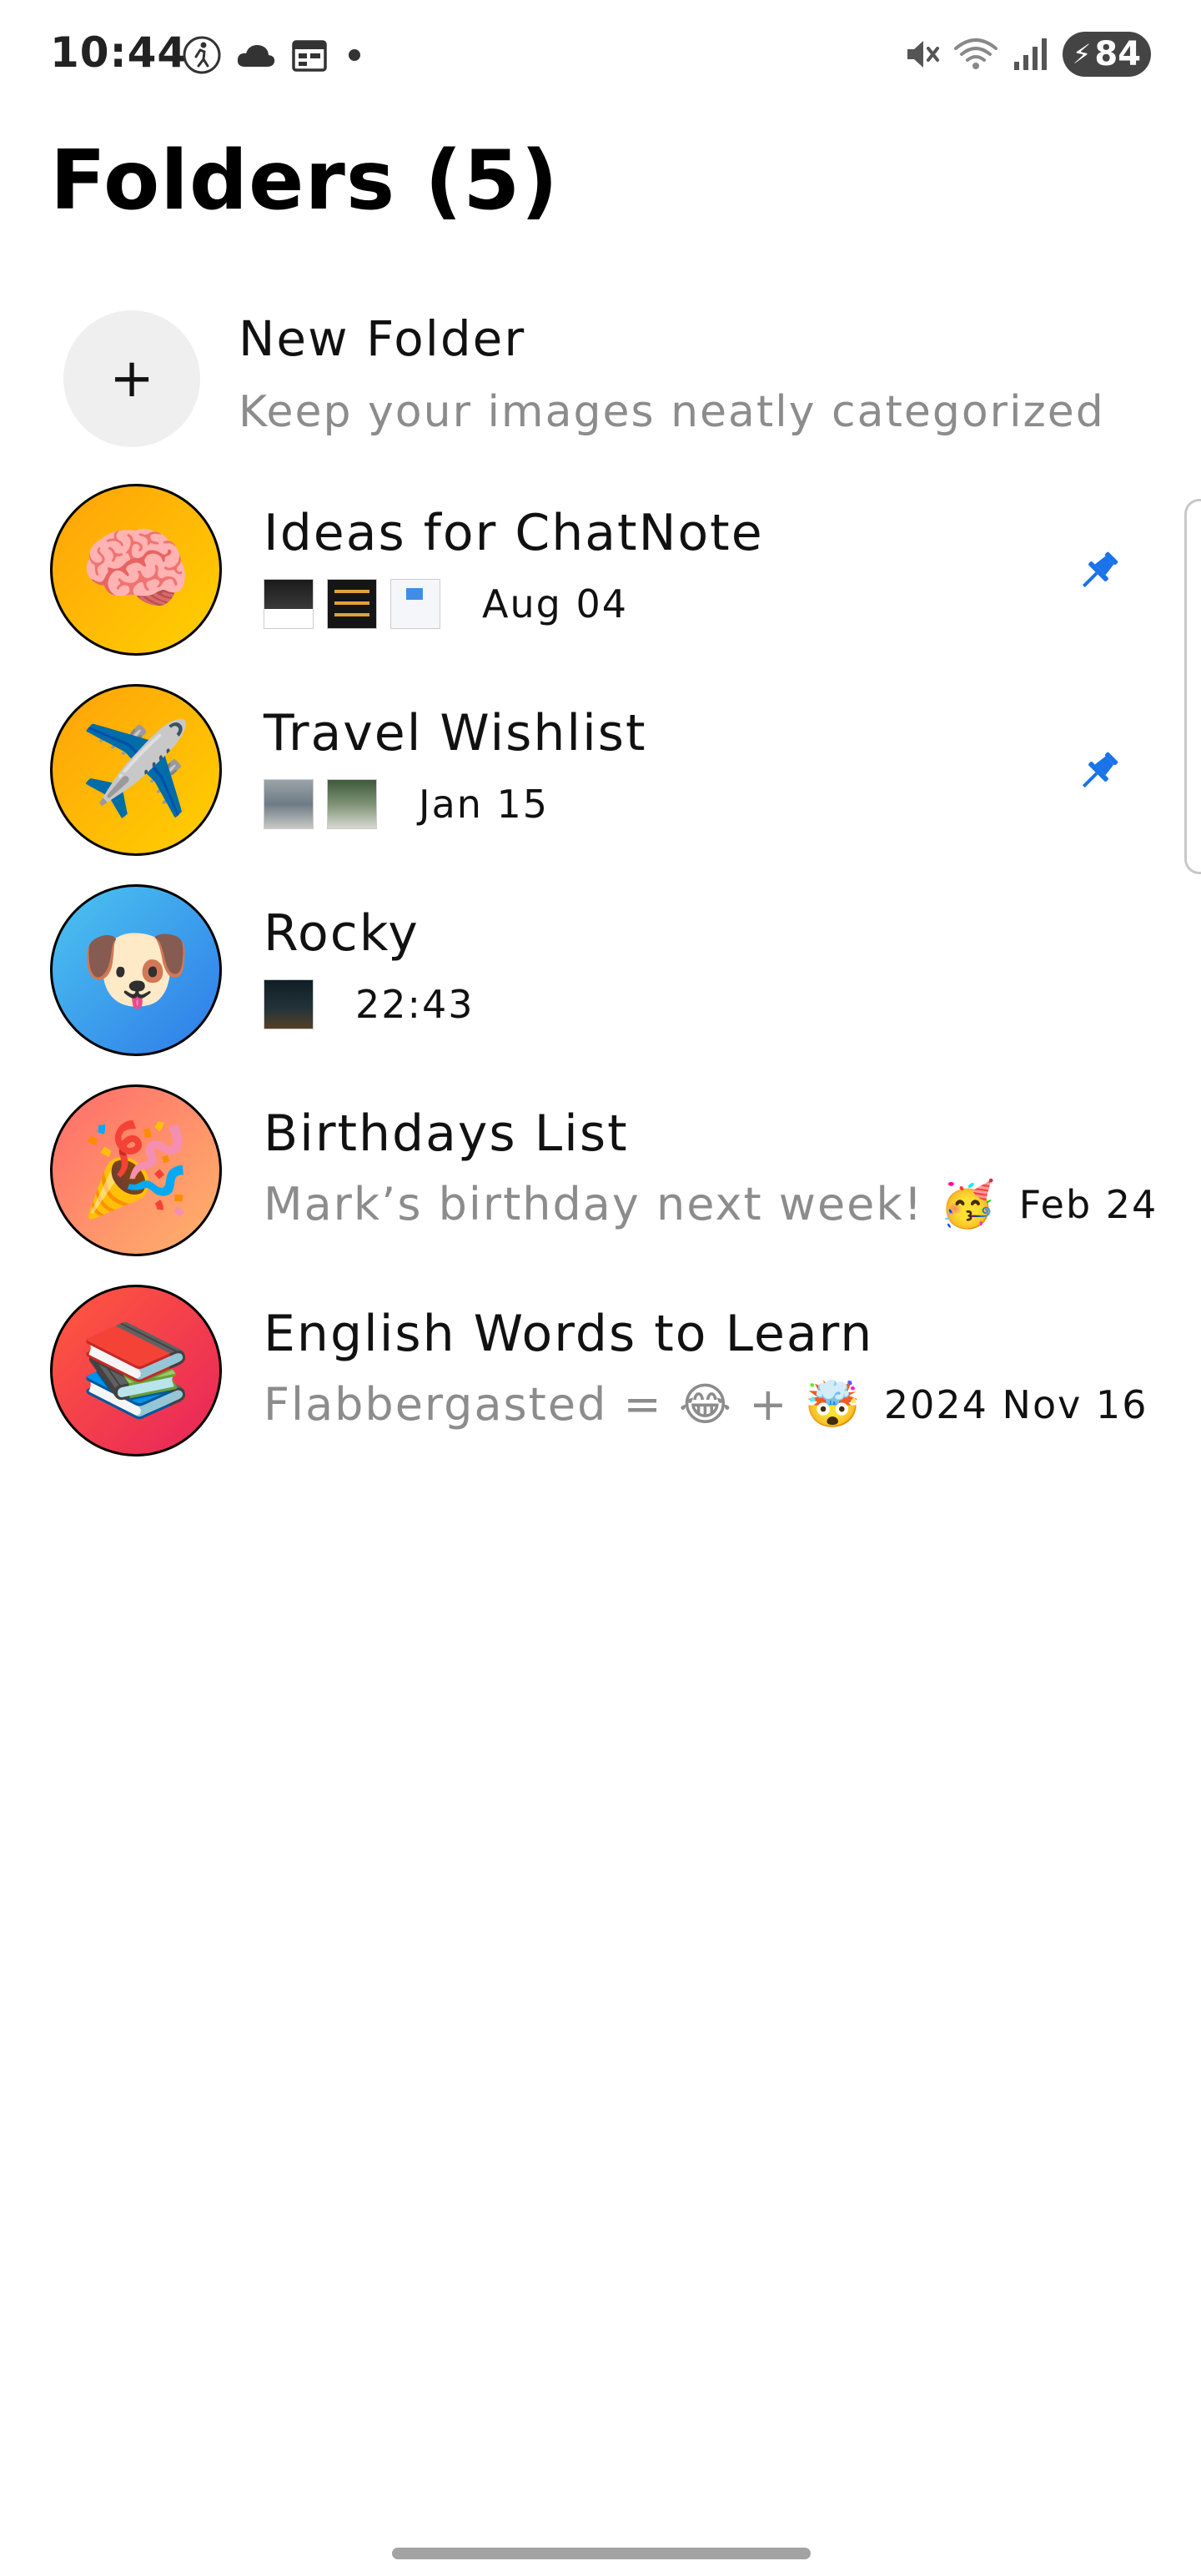 This screenshot has height=2576, width=1201. Describe the element at coordinates (119, 52) in the screenshot. I see `status-time: 10:44` at that location.